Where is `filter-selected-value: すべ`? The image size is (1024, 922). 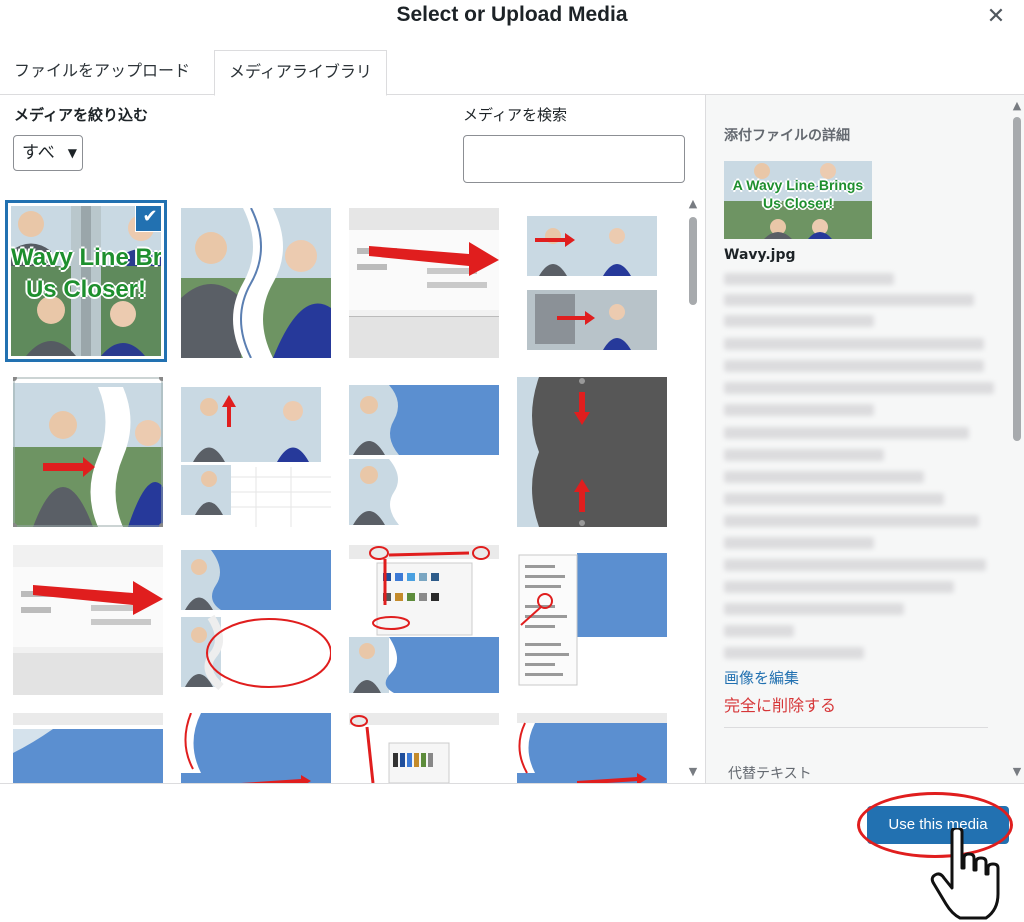
filter-selected-value: すべ is located at coordinates (38, 153).